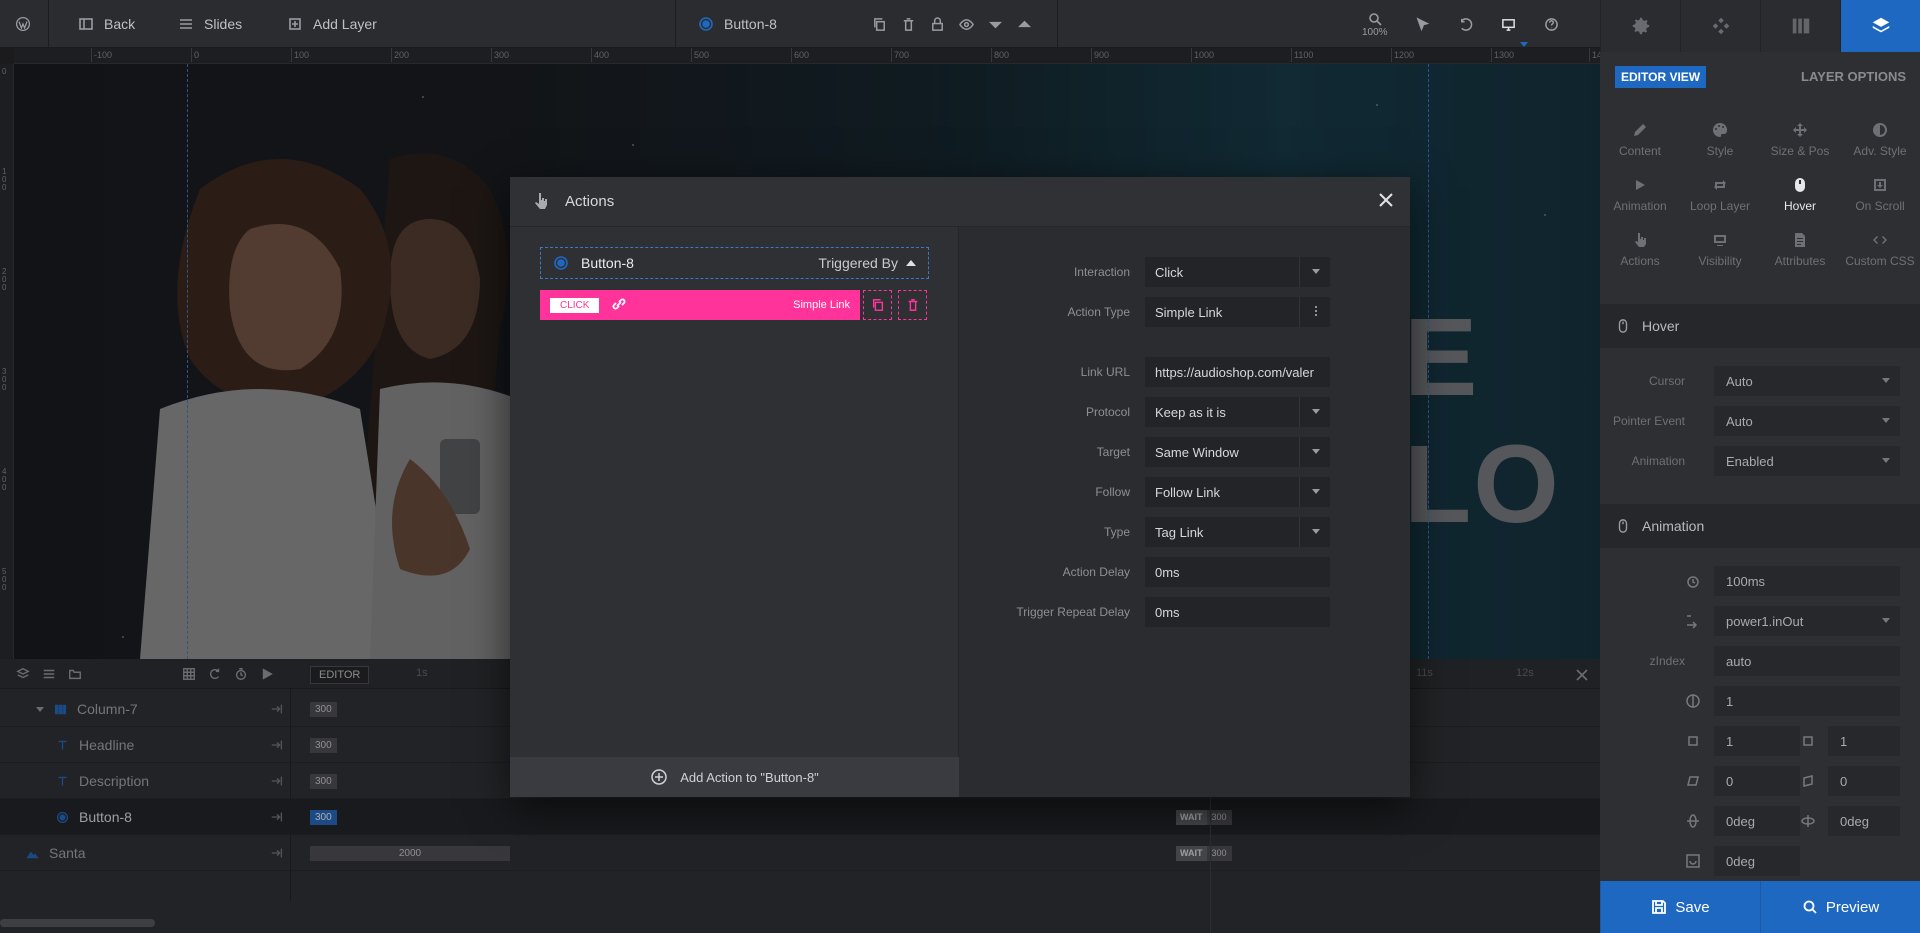 This screenshot has height=933, width=1920. I want to click on add-action-button: Add Action to "Button-8", so click(734, 777).